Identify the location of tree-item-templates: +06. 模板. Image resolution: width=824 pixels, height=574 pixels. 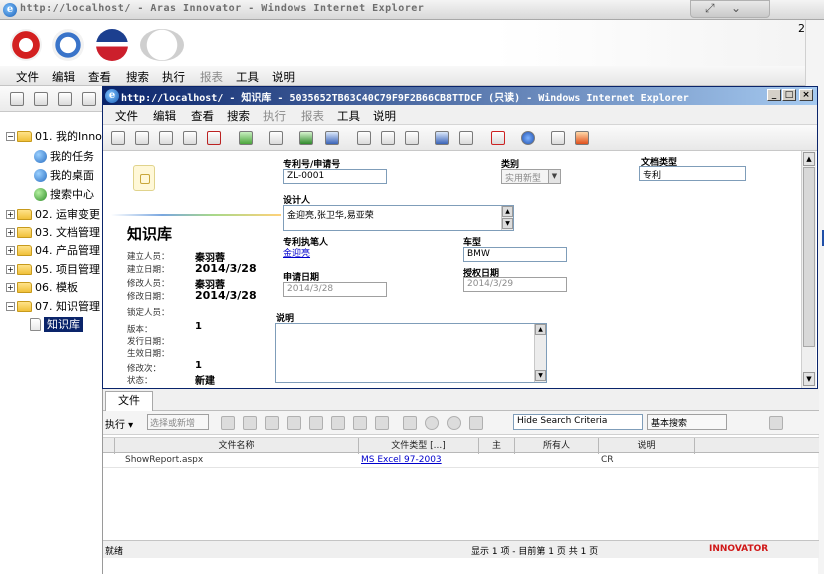
(42, 288).